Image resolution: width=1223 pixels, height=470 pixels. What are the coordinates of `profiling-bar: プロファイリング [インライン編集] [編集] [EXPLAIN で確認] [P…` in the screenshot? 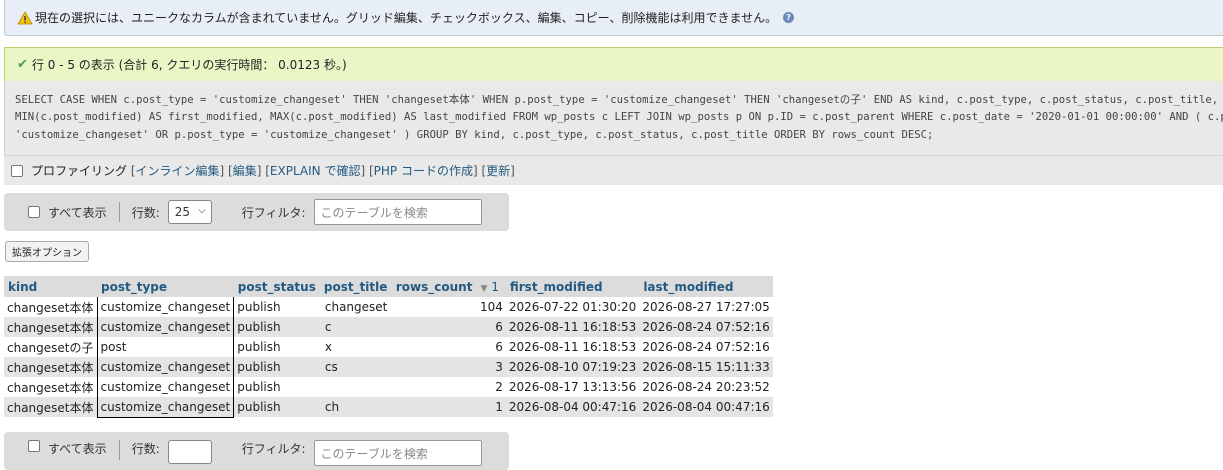 It's located at (613, 170).